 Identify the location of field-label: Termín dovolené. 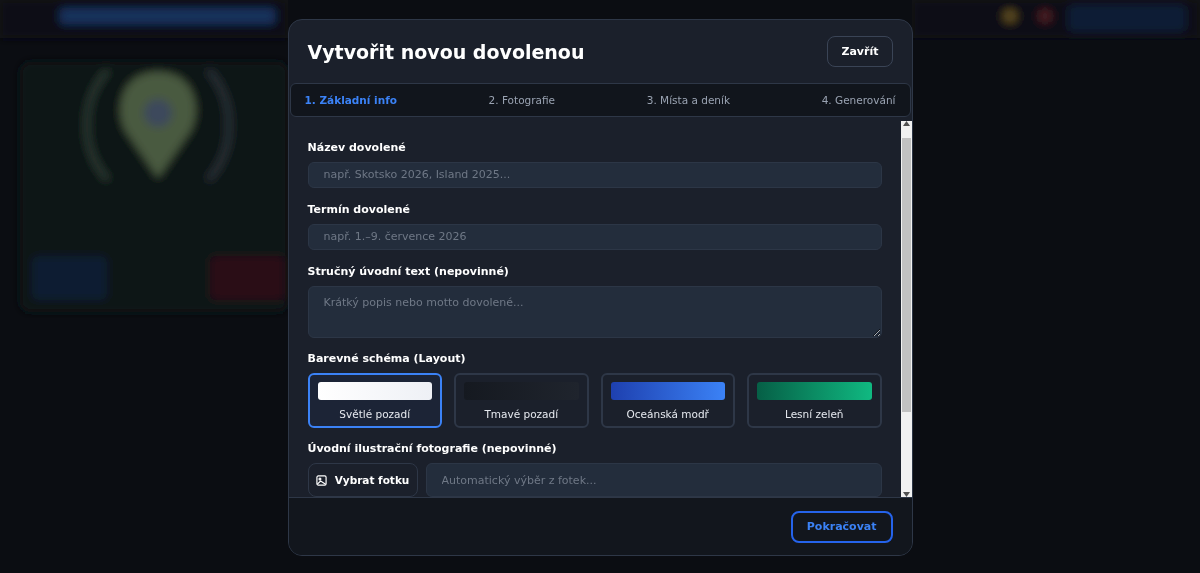
(359, 209).